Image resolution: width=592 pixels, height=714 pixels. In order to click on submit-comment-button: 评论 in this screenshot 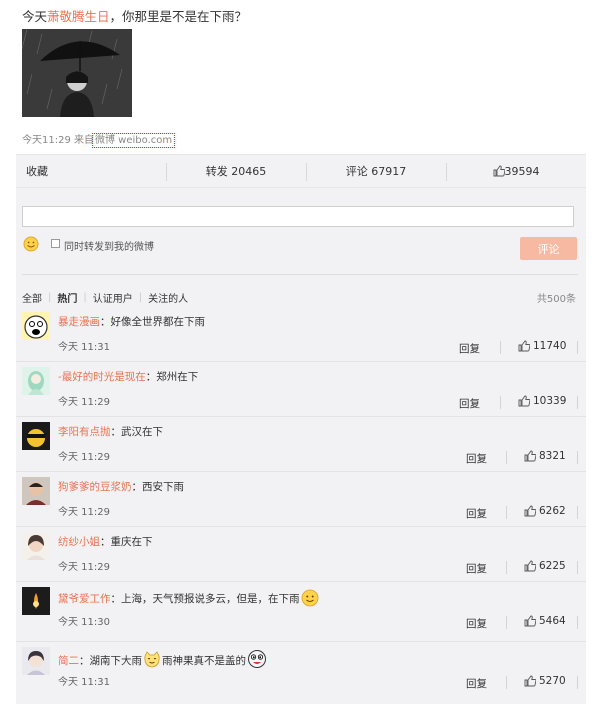, I will do `click(548, 248)`.